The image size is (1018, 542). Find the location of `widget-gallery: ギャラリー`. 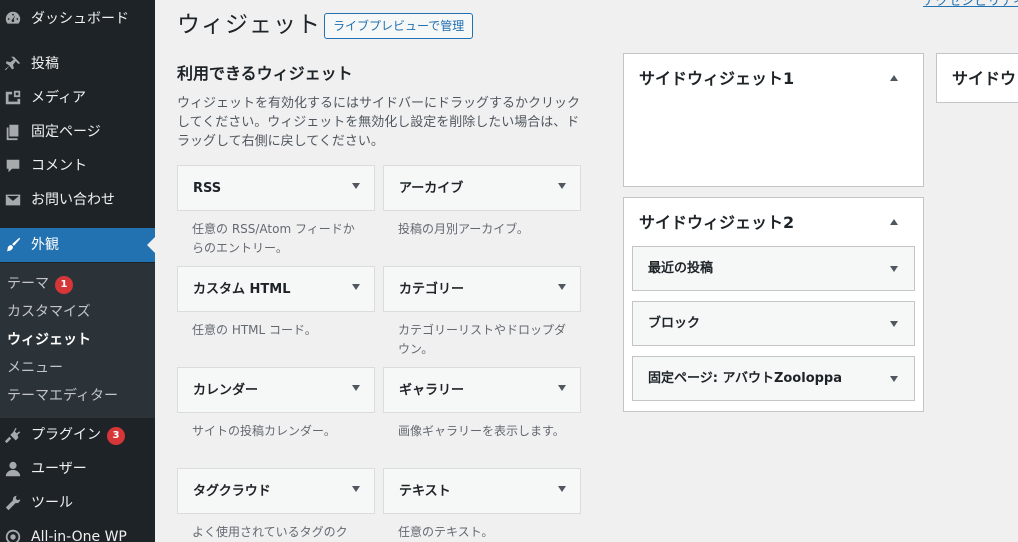

widget-gallery: ギャラリー is located at coordinates (482, 390).